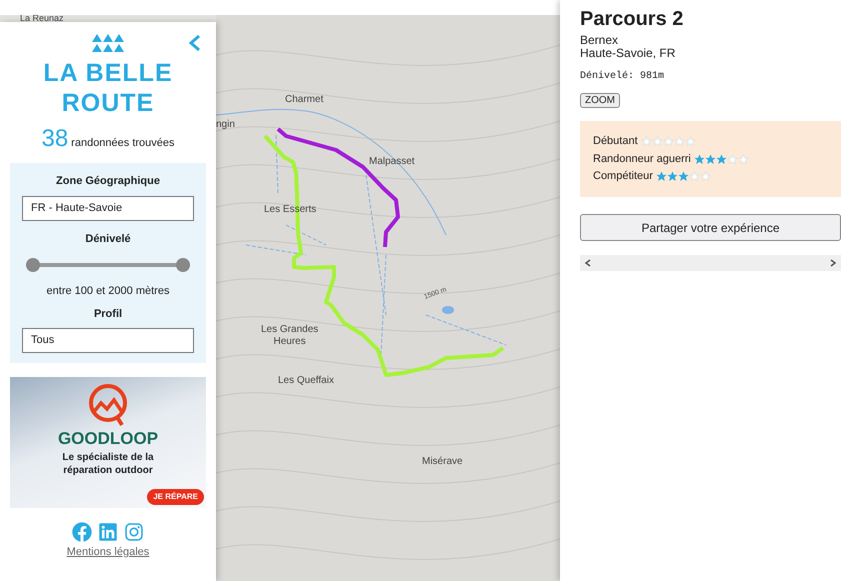  What do you see at coordinates (623, 77) in the screenshot?
I see `elevation-text: Dénivelé: 981m` at bounding box center [623, 77].